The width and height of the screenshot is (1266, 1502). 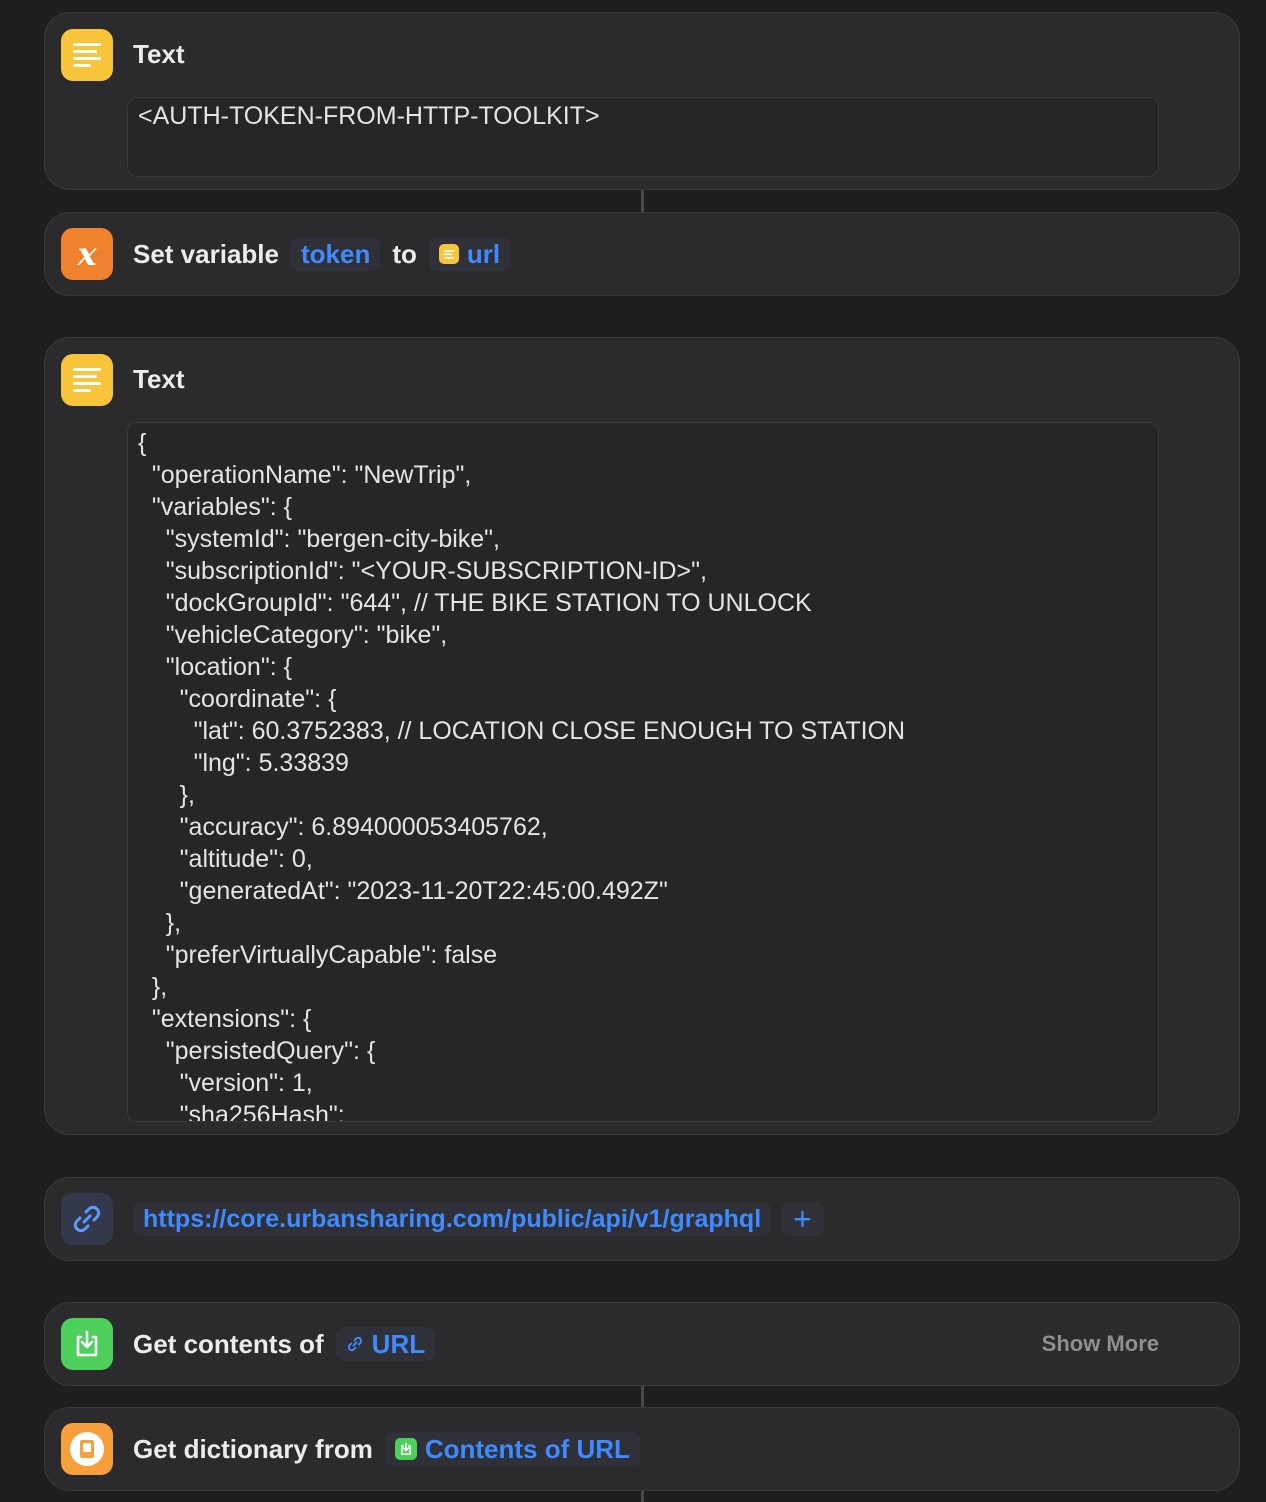 I want to click on variable-value-text: url, so click(x=483, y=253).